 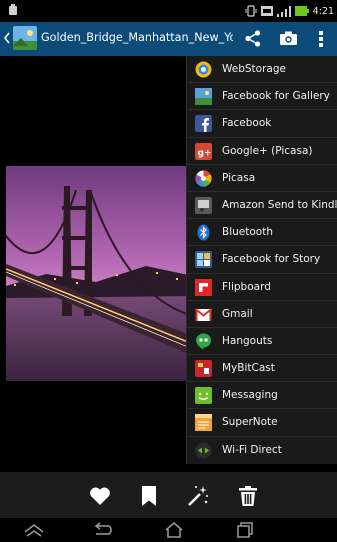 What do you see at coordinates (239, 177) in the screenshot?
I see `menu-item-label: Picasa` at bounding box center [239, 177].